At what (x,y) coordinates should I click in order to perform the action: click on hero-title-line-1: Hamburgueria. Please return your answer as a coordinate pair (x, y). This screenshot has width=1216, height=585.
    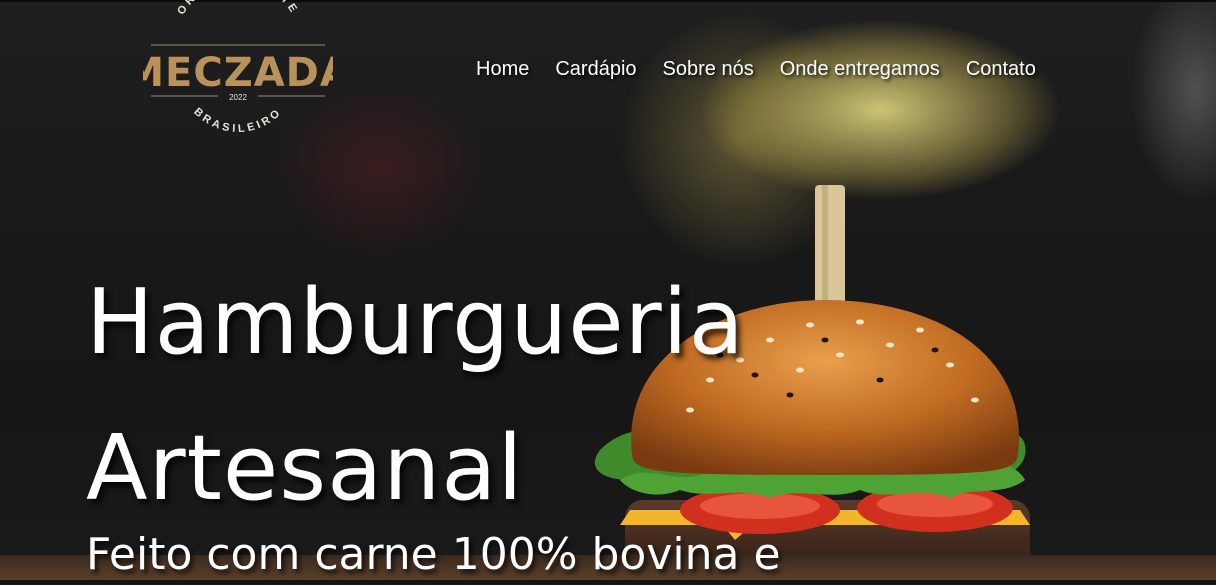
    Looking at the image, I should click on (415, 322).